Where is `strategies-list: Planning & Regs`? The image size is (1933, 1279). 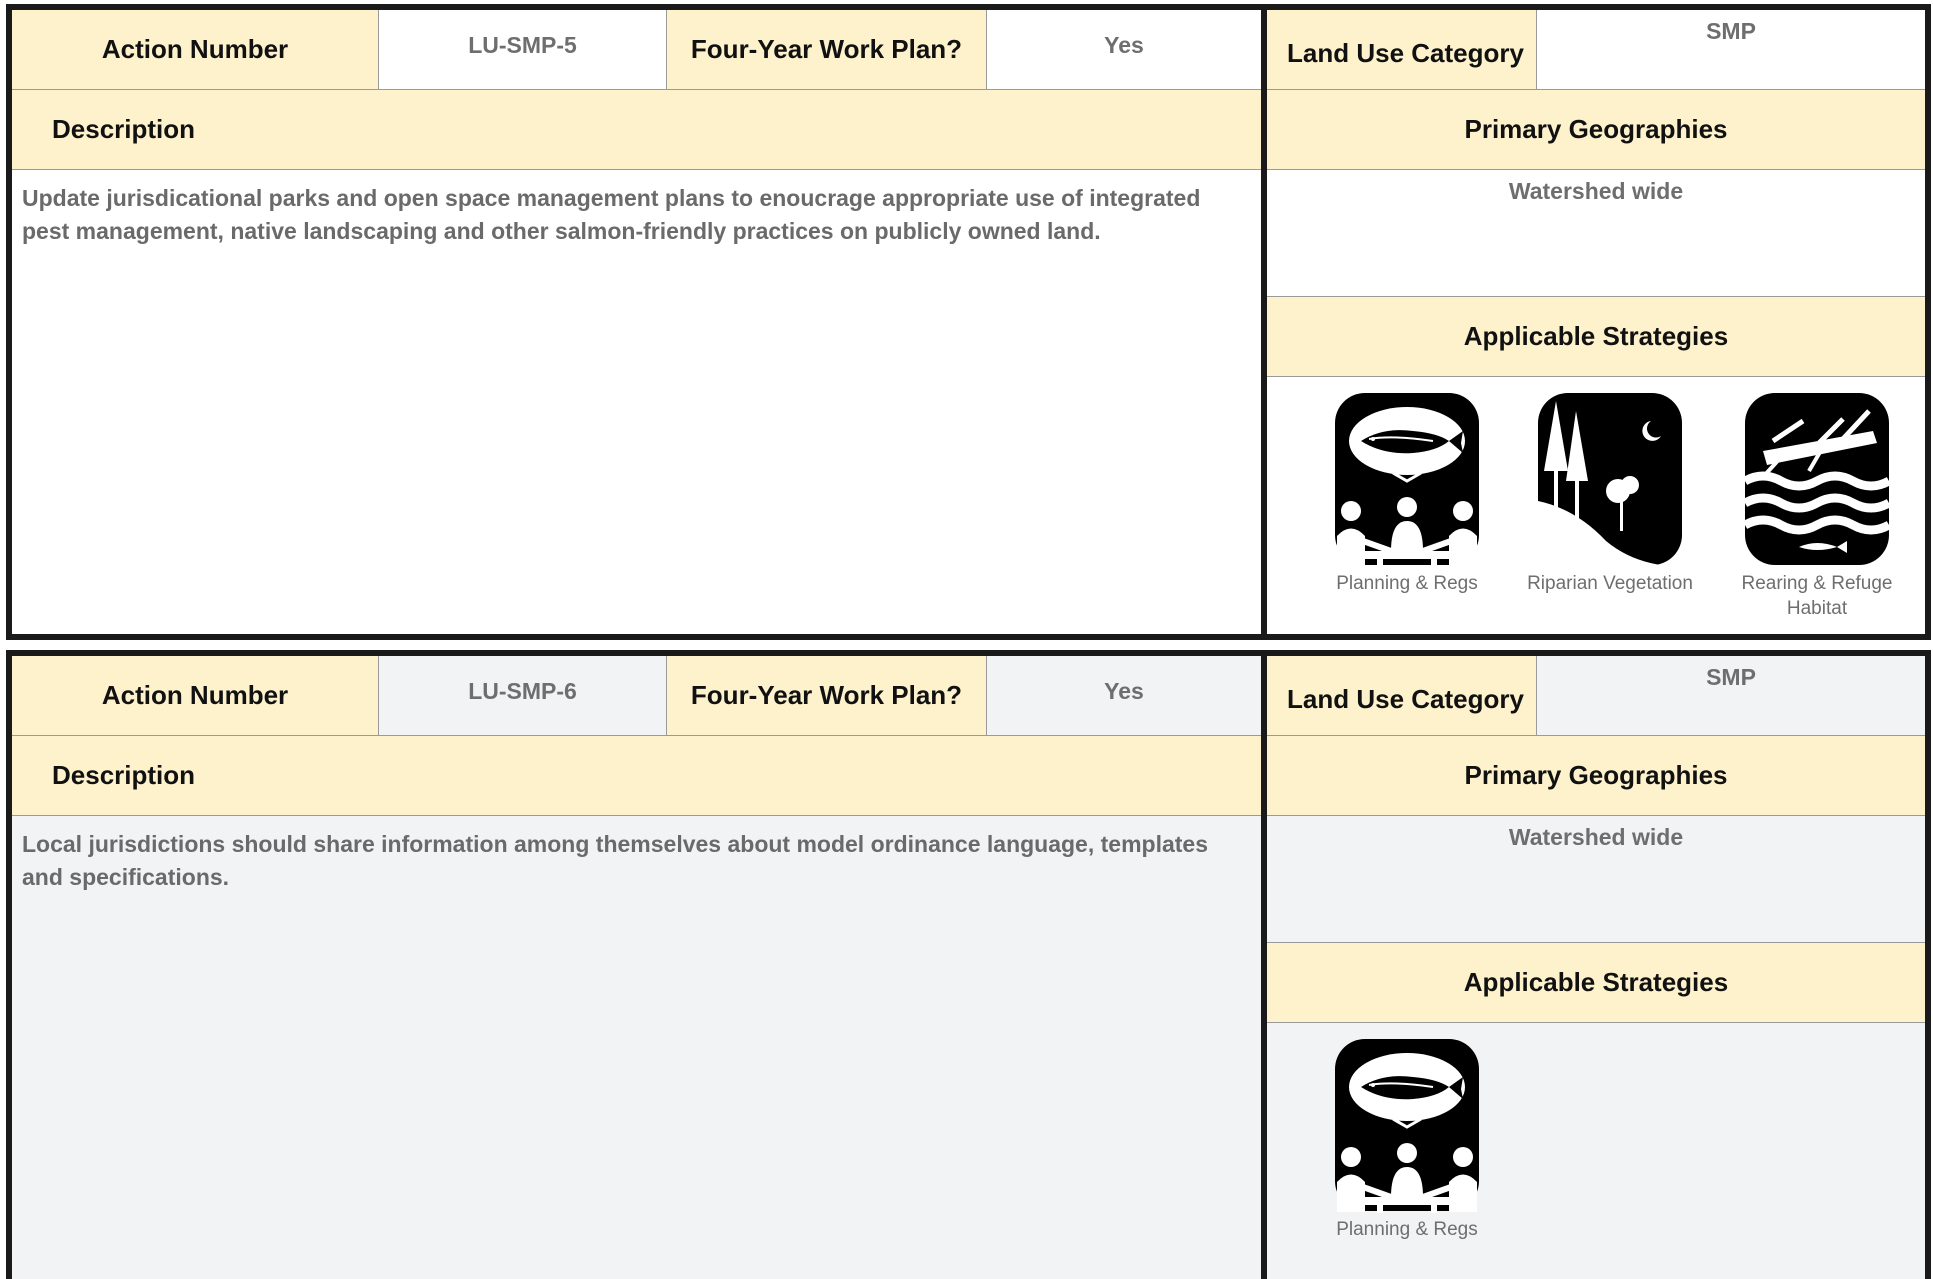
strategies-list: Planning & Regs is located at coordinates (1596, 1151).